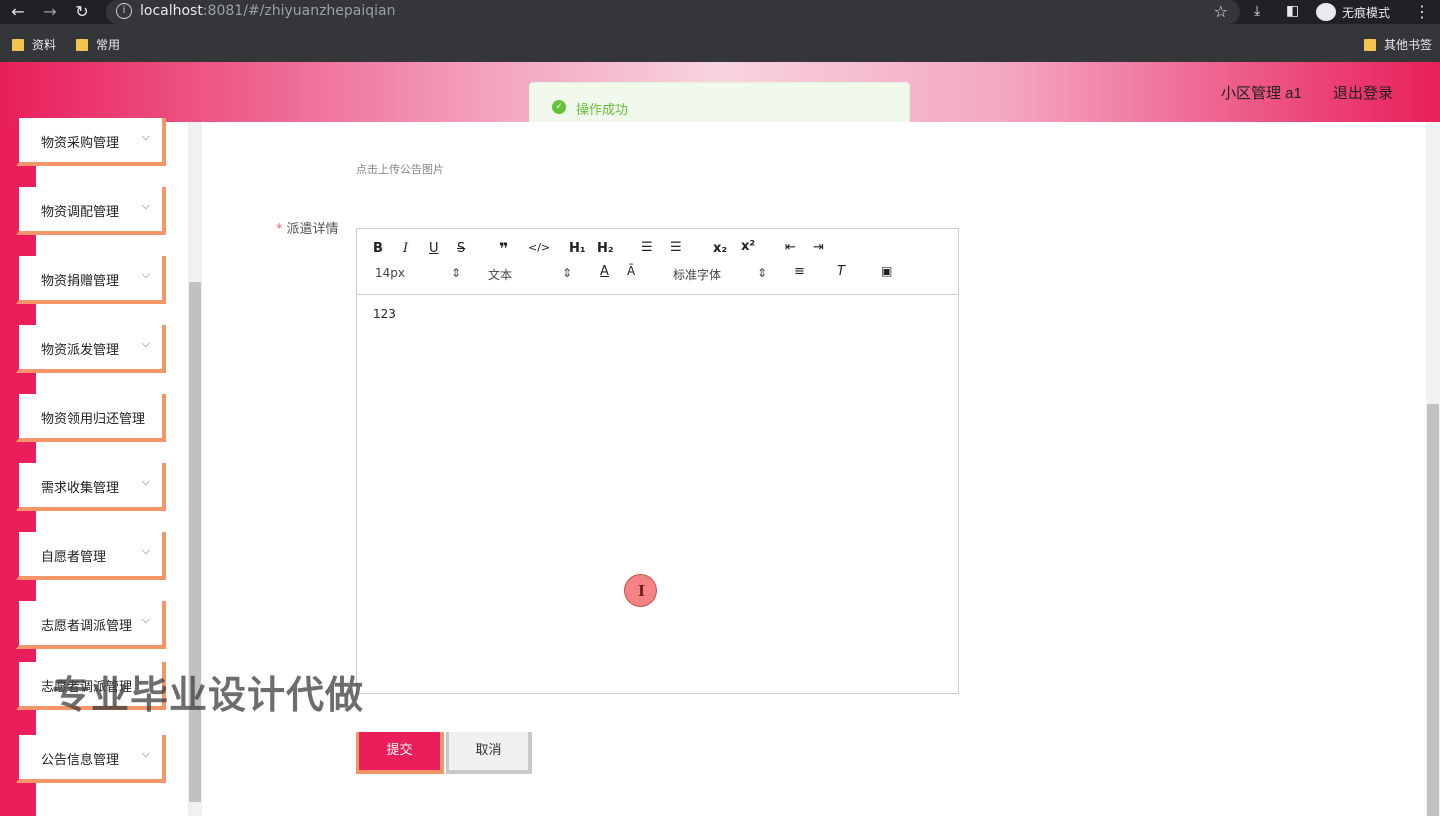 The image size is (1440, 816). Describe the element at coordinates (93, 419) in the screenshot. I see `sidebar-item-label: 物资领用归还管理` at that location.